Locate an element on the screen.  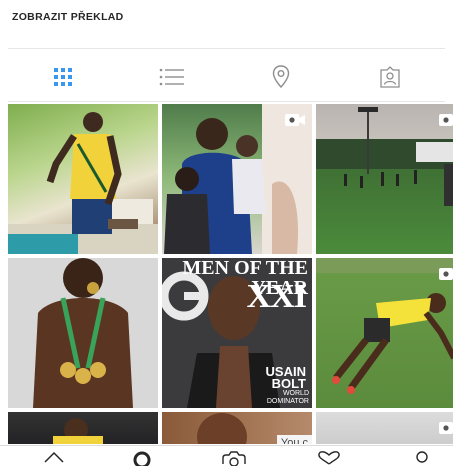
tab-location is located at coordinates (281, 77).